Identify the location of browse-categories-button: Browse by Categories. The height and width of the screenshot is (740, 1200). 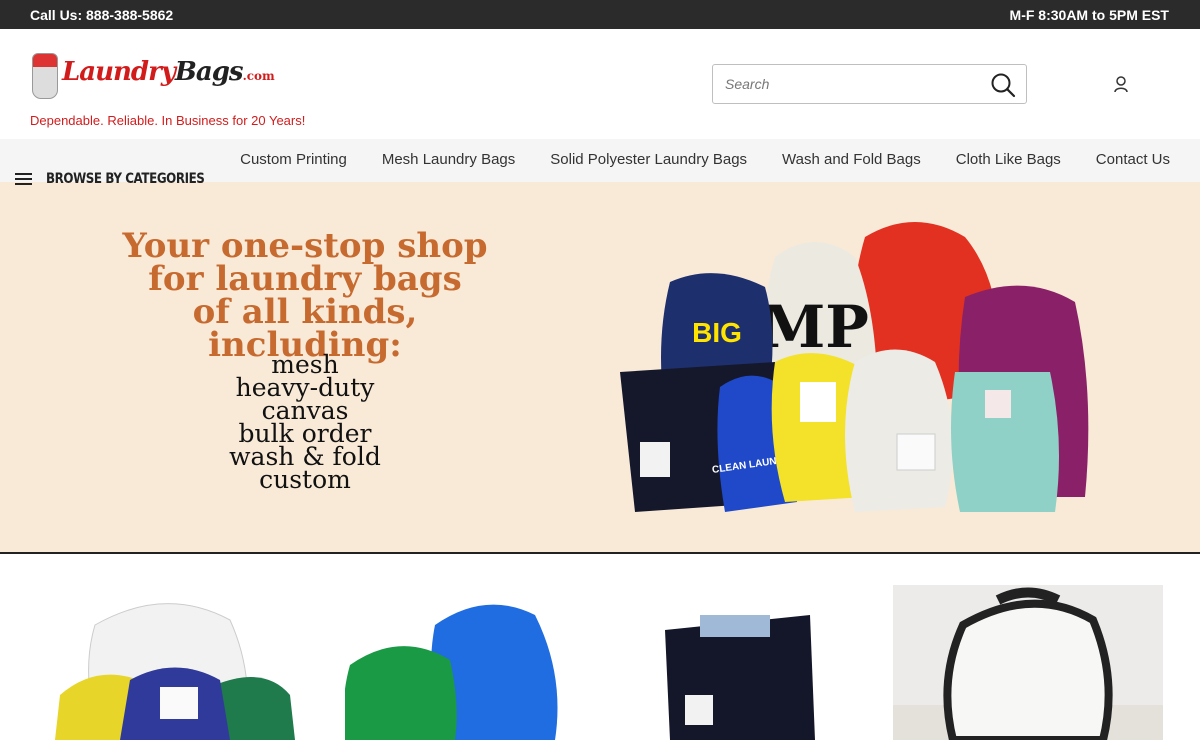
(123, 179).